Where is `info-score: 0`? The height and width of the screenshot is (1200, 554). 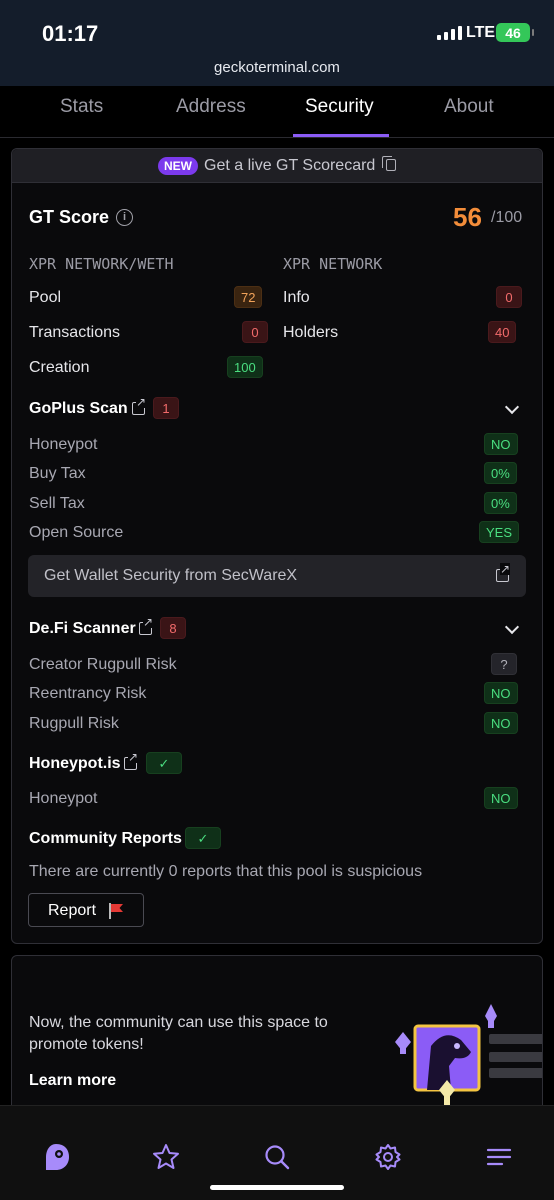
info-score: 0 is located at coordinates (509, 297).